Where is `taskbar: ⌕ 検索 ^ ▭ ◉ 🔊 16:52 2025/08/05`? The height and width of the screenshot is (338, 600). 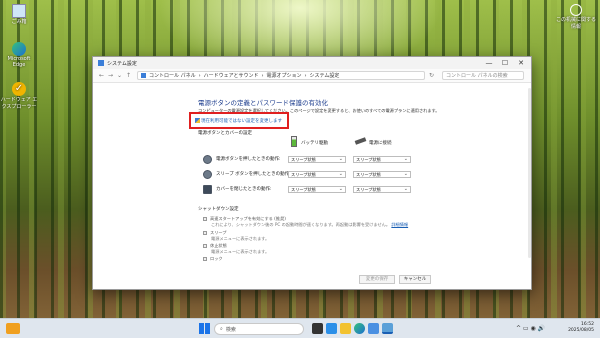
taskbar: ⌕ 検索 ^ ▭ ◉ 🔊 16:52 2025/08/05 is located at coordinates (300, 328).